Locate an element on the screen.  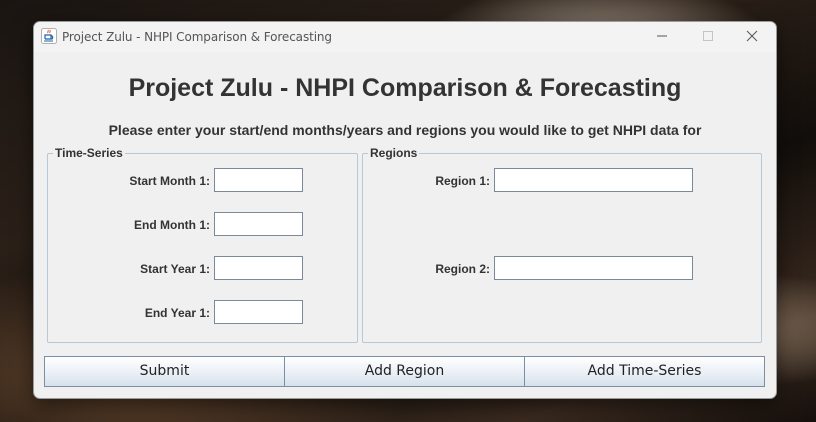
region2-input is located at coordinates (593, 268).